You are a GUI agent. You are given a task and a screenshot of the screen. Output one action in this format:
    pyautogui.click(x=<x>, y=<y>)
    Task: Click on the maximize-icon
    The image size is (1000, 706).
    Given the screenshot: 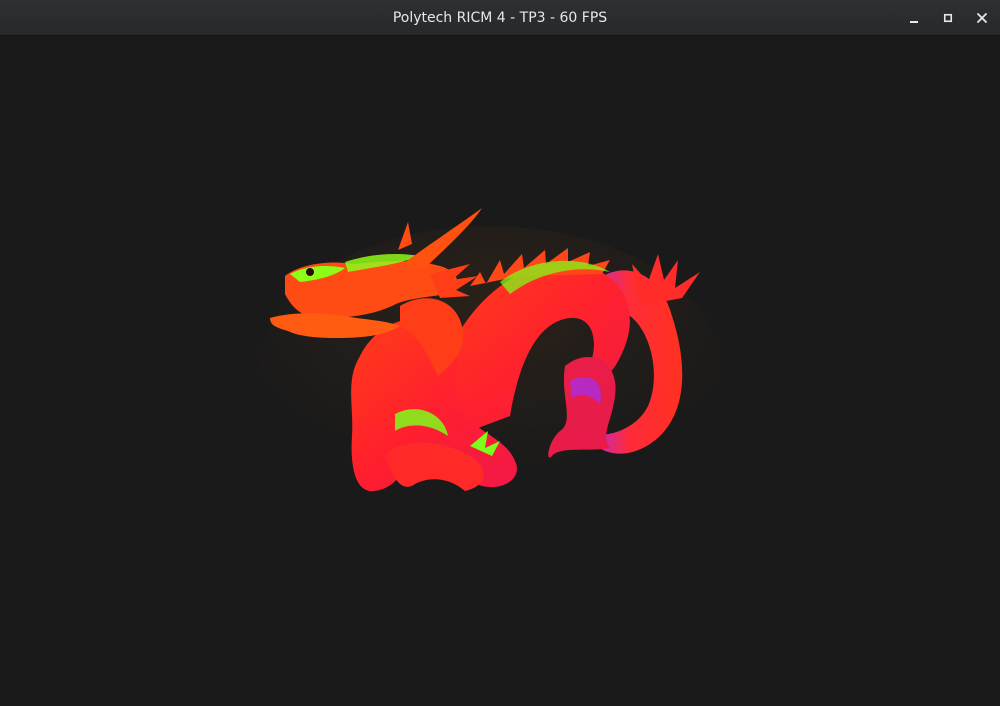 What is the action you would take?
    pyautogui.click(x=948, y=18)
    